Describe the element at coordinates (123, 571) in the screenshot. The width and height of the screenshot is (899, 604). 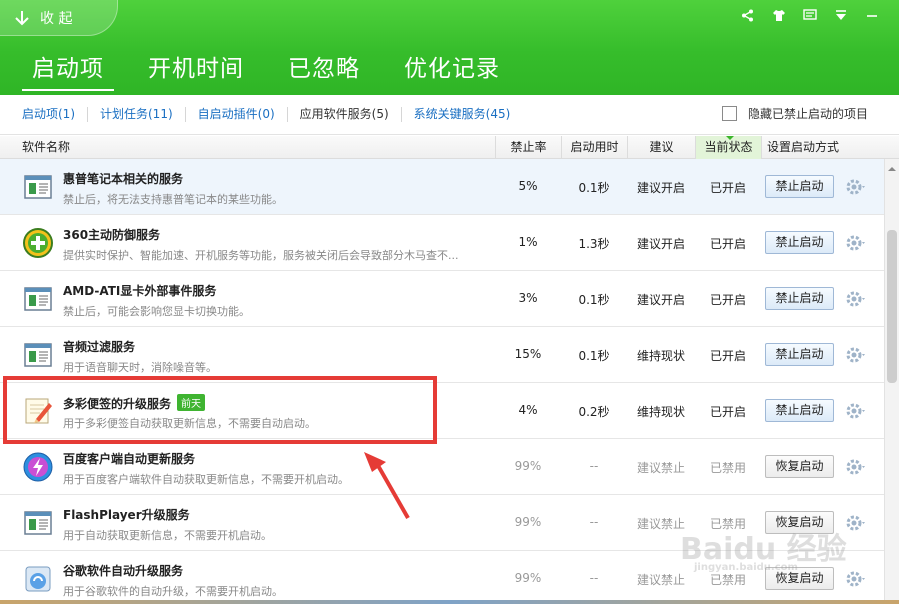
I see `service-title: 谷歌软件自动升级服务` at that location.